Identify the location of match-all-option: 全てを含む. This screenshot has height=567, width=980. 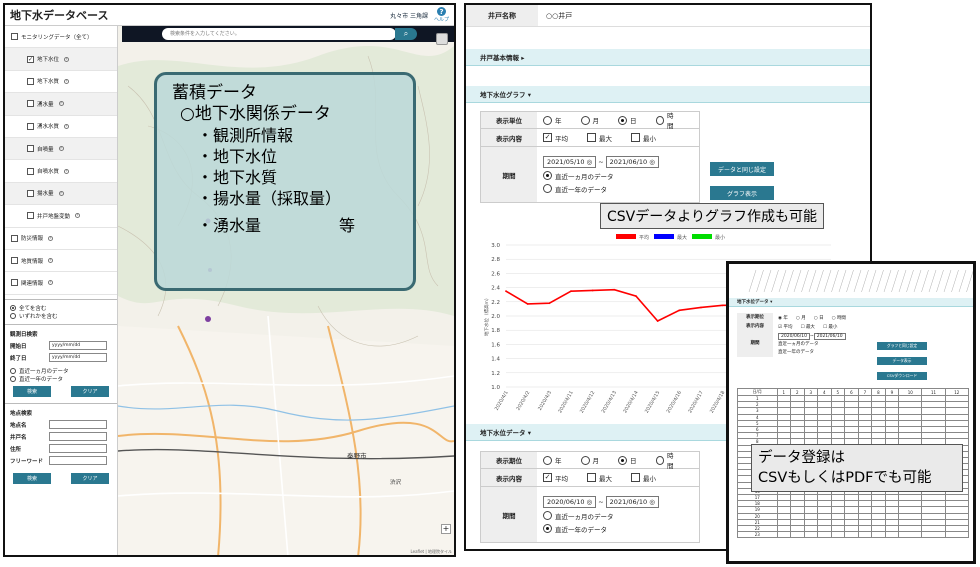
(61, 308).